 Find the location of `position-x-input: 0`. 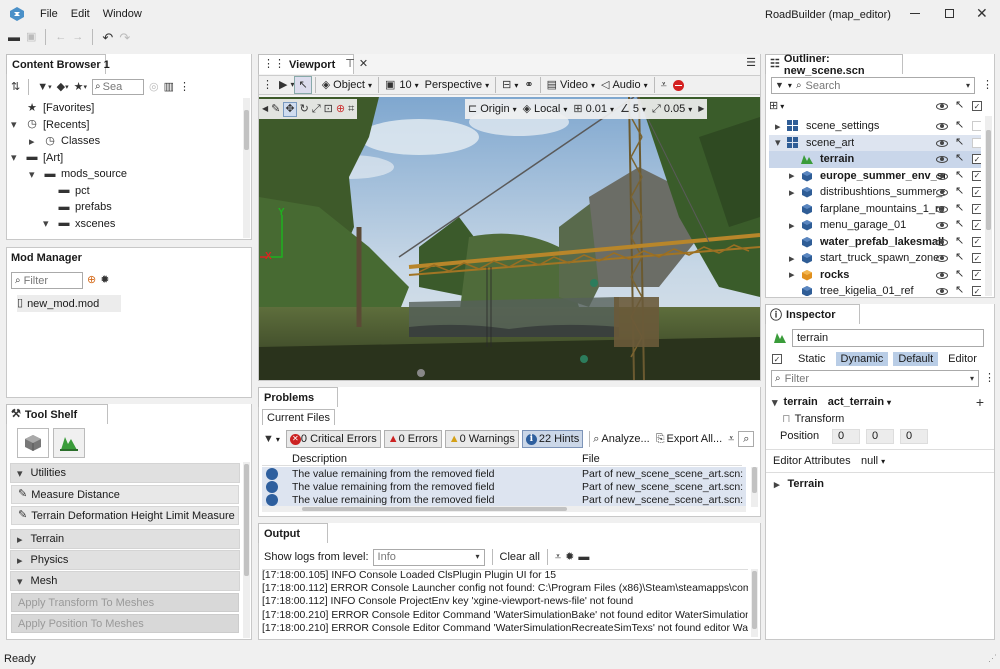

position-x-input: 0 is located at coordinates (846, 436).